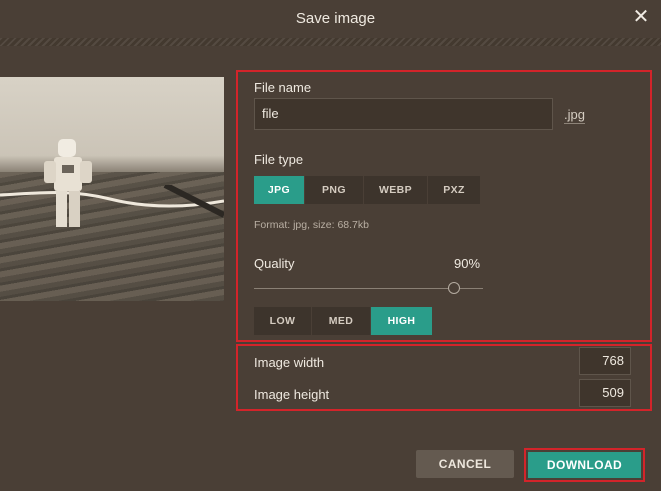 The width and height of the screenshot is (661, 491). I want to click on quality-level-selector: LOW MED HIGH, so click(343, 321).